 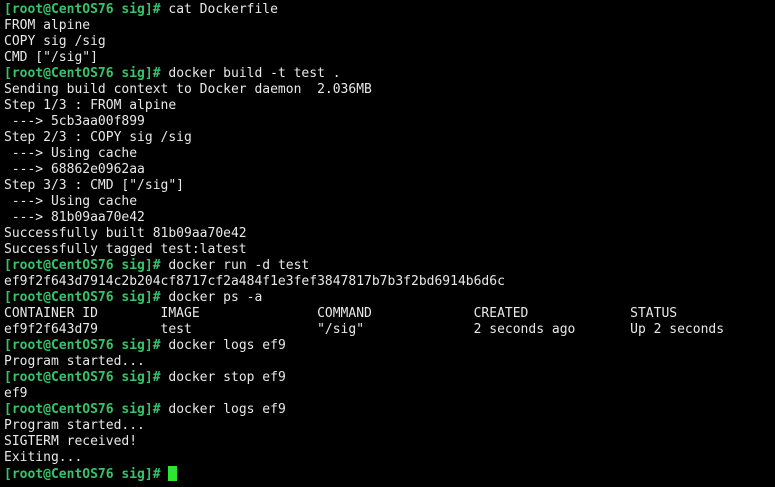 I want to click on command-line: [root@CentOS76 sig]# docker ps -a, so click(x=387, y=298).